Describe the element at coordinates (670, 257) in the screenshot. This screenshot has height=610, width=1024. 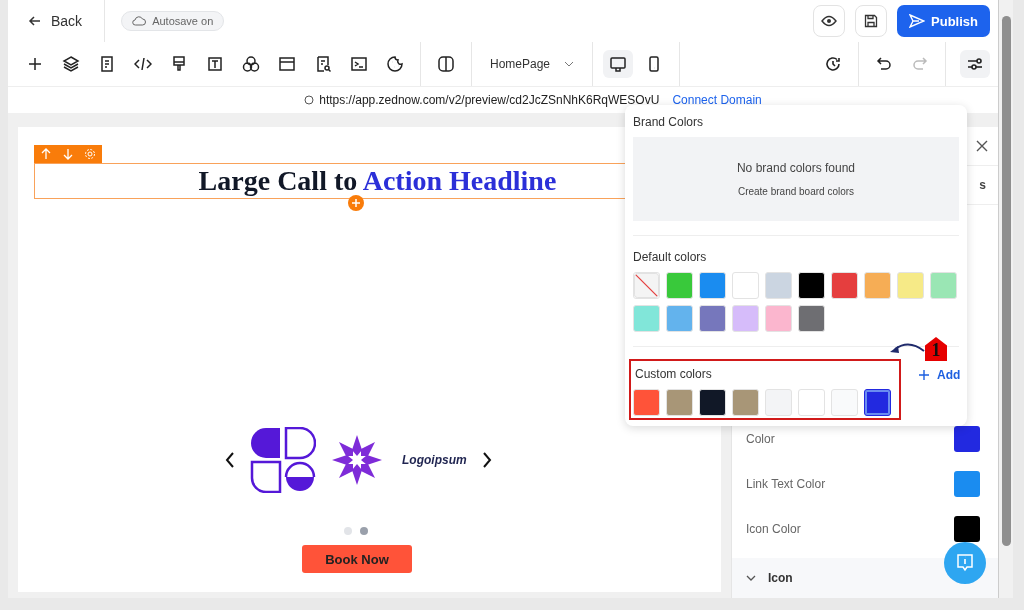
I see `section-title: Default colors` at that location.